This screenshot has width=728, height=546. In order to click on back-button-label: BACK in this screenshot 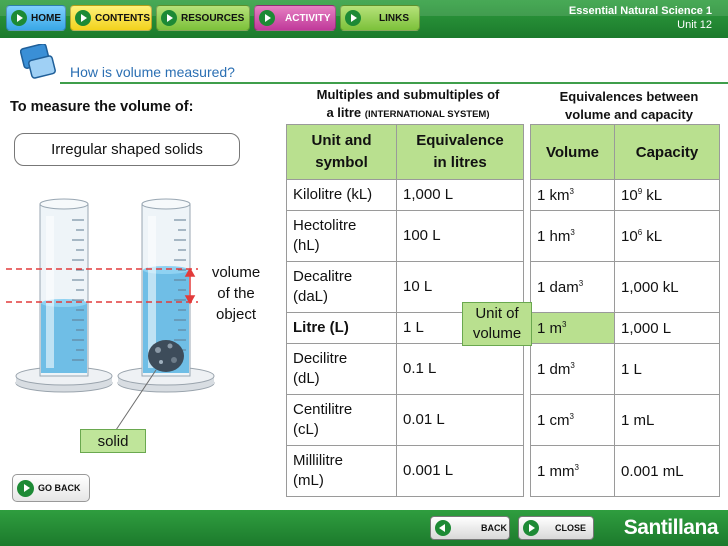, I will do `click(494, 528)`.